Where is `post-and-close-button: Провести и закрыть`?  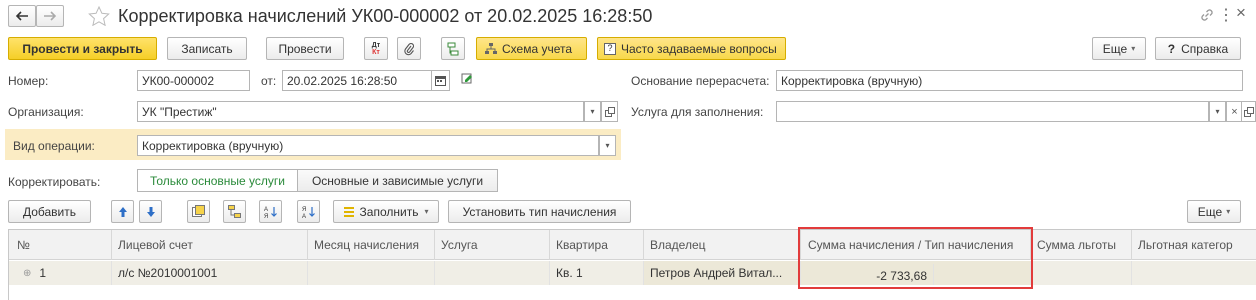 post-and-close-button: Провести и закрыть is located at coordinates (82, 48).